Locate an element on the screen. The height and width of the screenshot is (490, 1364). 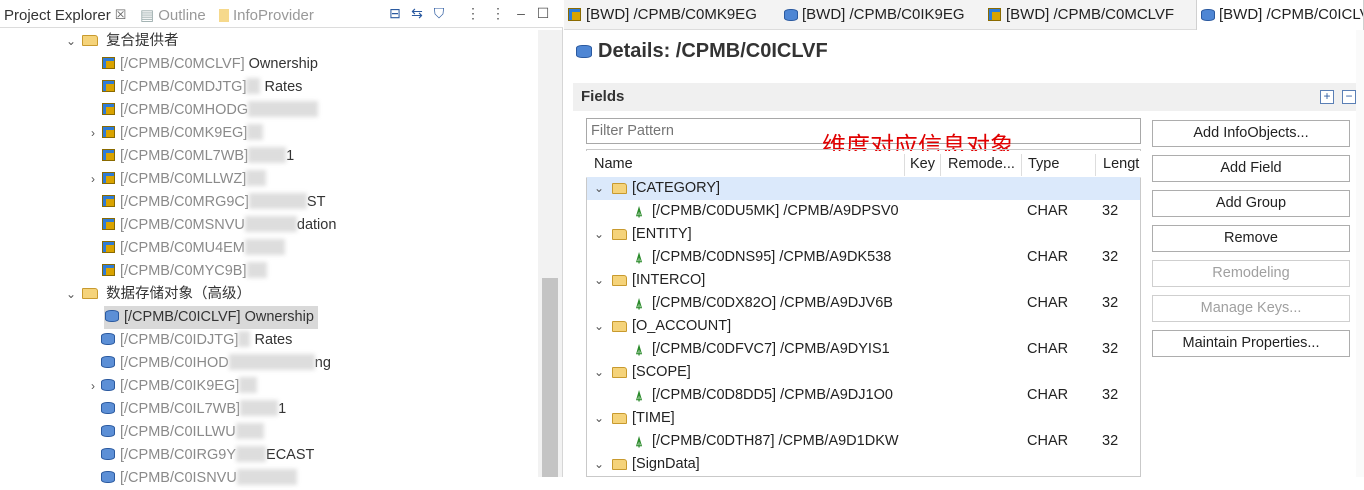
table-row-field: ⍋ [/CPMB/C0DFVC7] /CPMB/A9DYIS1 CHAR 32 is located at coordinates (863, 349).